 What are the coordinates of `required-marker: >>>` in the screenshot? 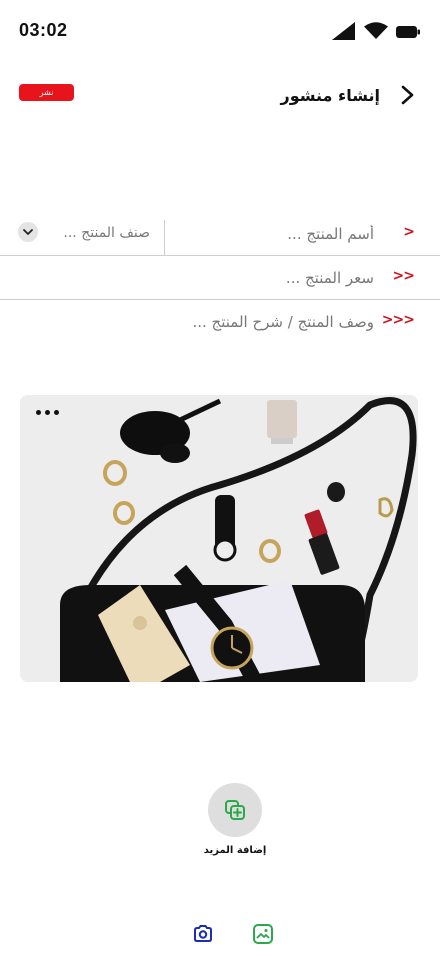 It's located at (398, 320).